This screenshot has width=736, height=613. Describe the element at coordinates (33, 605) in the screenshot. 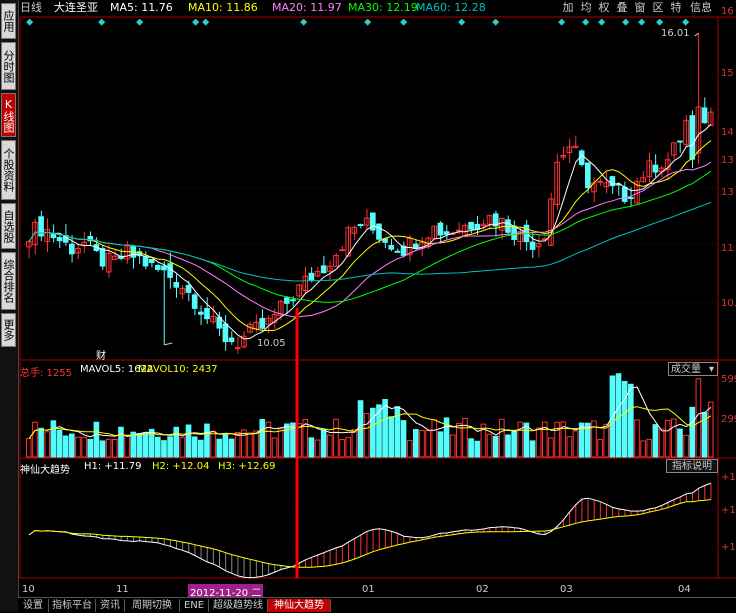

I see `tab-settings: 设置` at that location.